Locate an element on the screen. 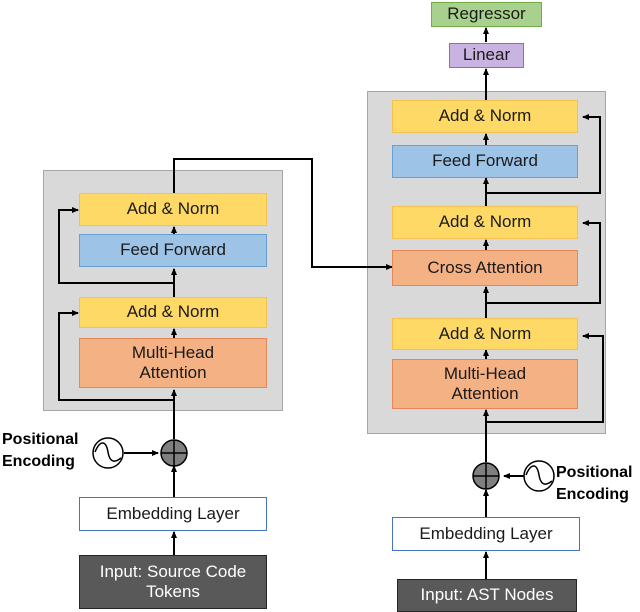  dec-linear: Linear is located at coordinates (486, 55).